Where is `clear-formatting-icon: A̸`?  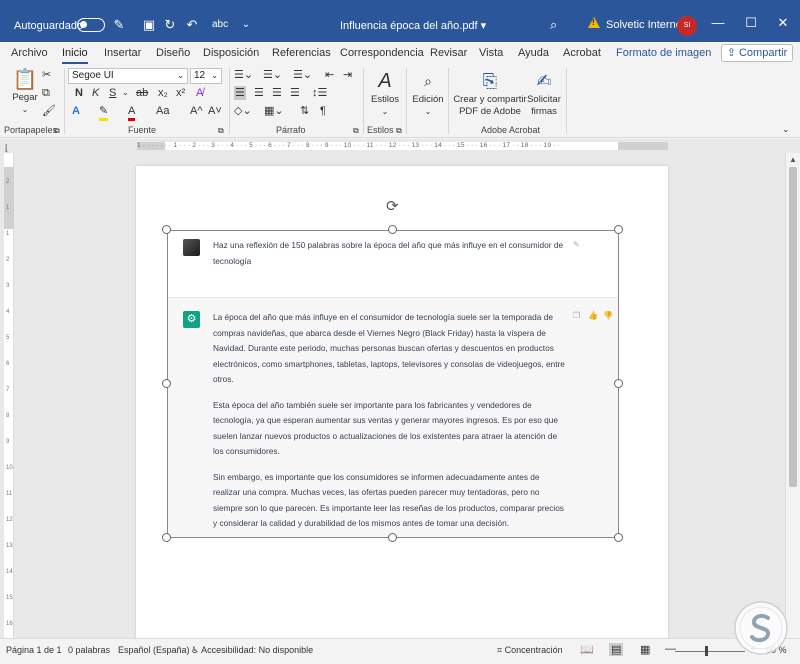 clear-formatting-icon: A̸ is located at coordinates (199, 93).